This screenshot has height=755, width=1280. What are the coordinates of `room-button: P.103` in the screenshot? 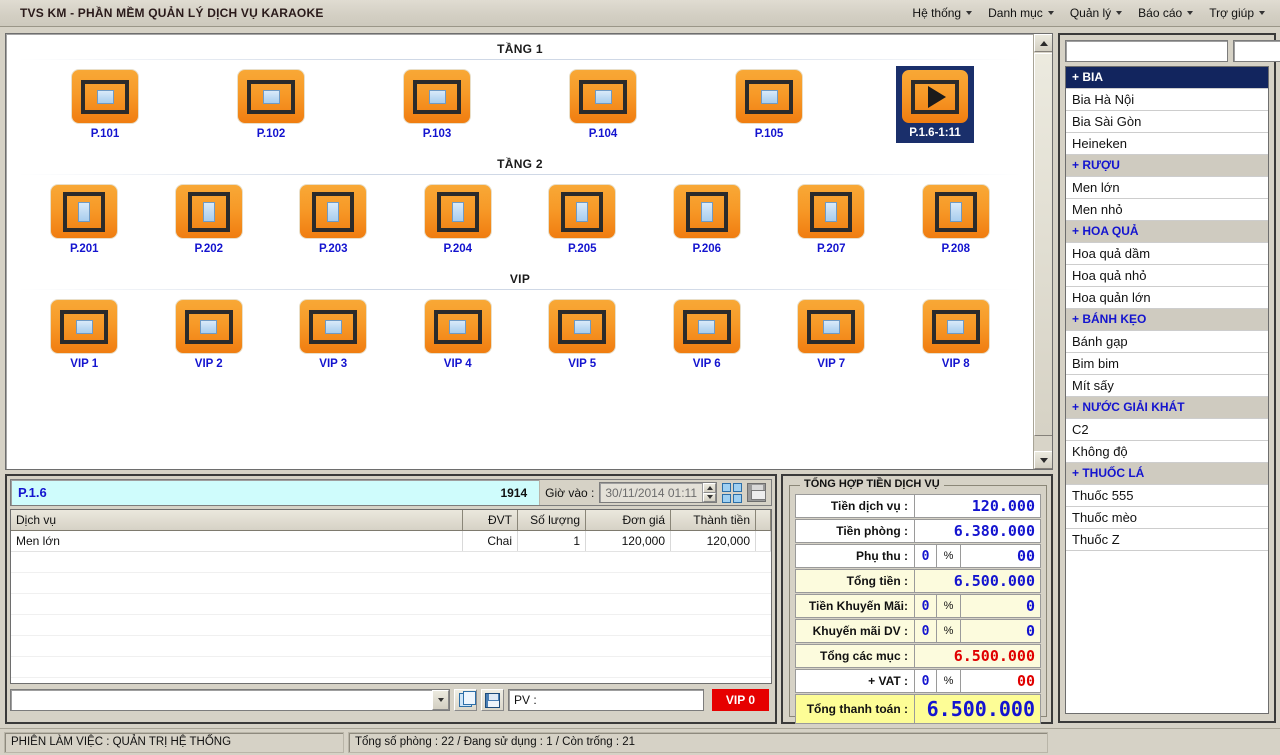 It's located at (437, 104).